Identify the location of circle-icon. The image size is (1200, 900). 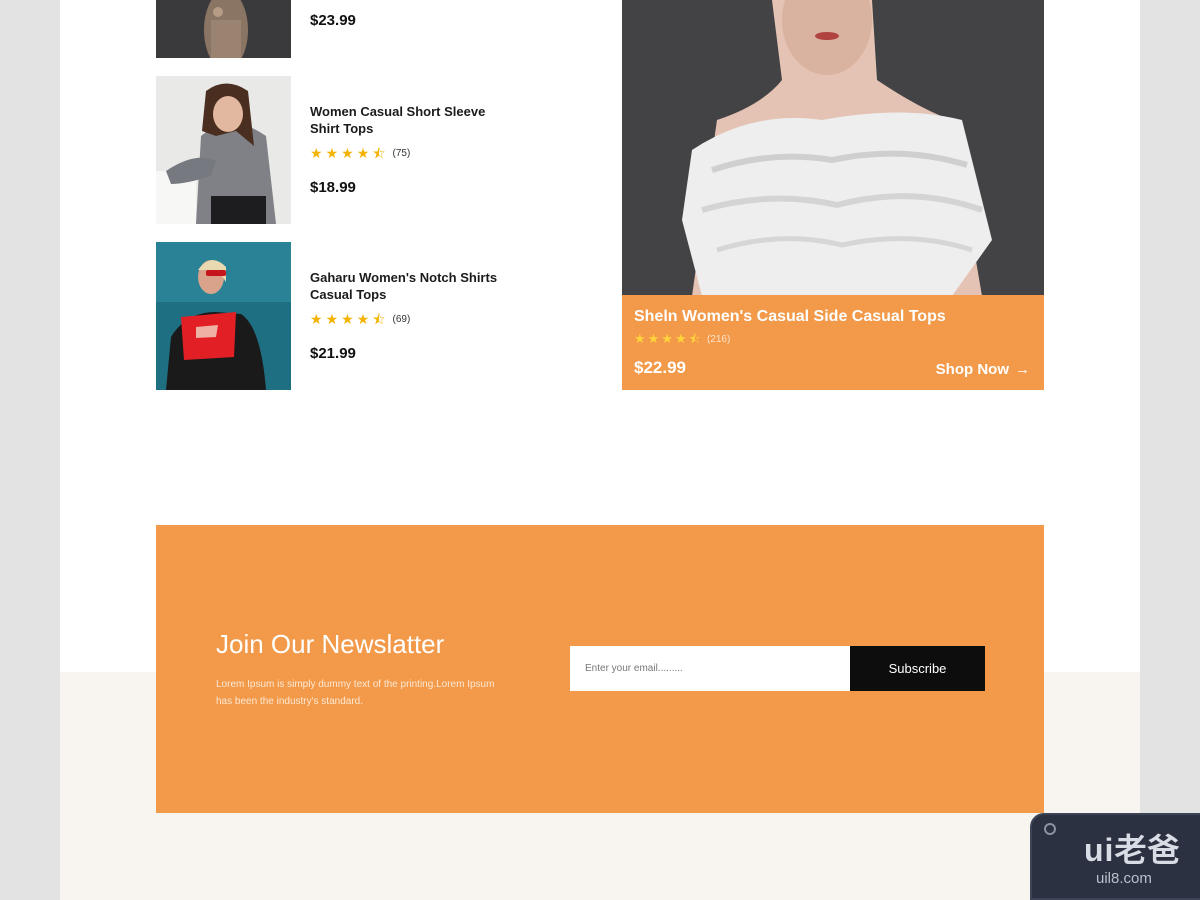
(1050, 829).